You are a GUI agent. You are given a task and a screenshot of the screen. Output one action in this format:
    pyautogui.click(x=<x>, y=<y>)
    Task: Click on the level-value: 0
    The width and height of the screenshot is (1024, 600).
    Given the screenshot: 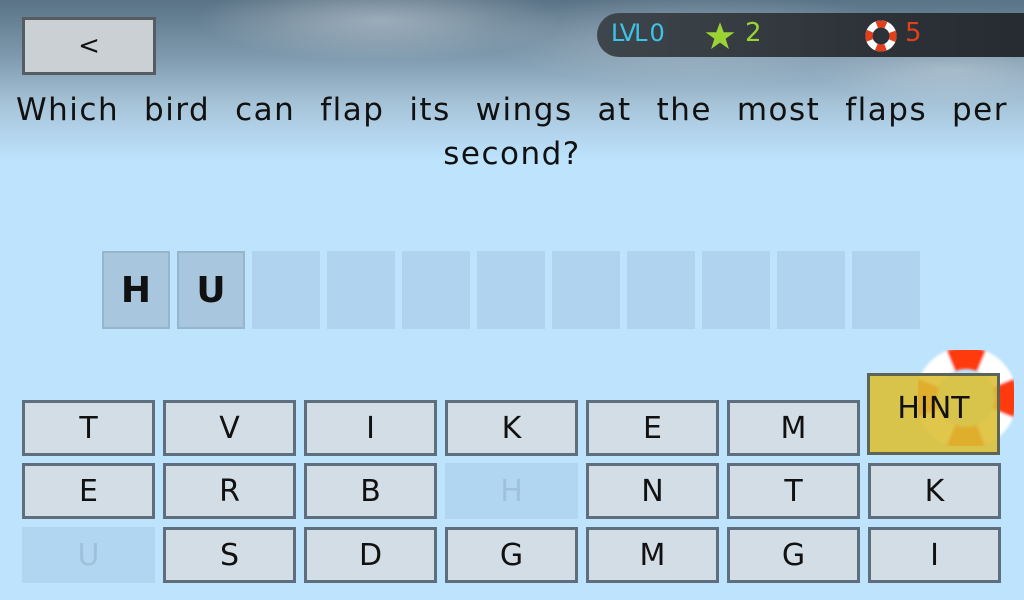 What is the action you would take?
    pyautogui.click(x=657, y=33)
    